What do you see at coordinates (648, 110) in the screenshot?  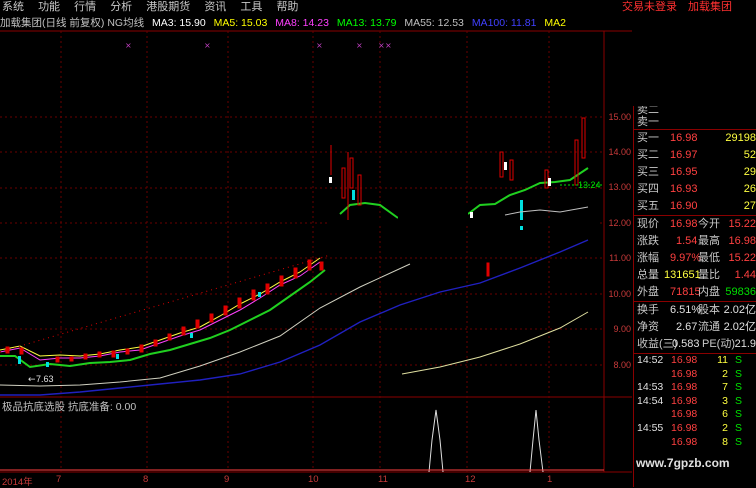 I see `sell-level-label: 卖二` at bounding box center [648, 110].